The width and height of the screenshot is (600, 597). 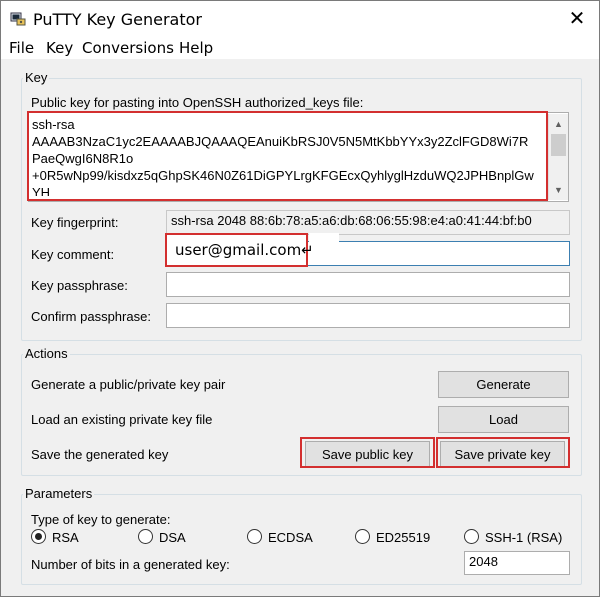 What do you see at coordinates (172, 537) in the screenshot?
I see `radio-dsa-label: DSA` at bounding box center [172, 537].